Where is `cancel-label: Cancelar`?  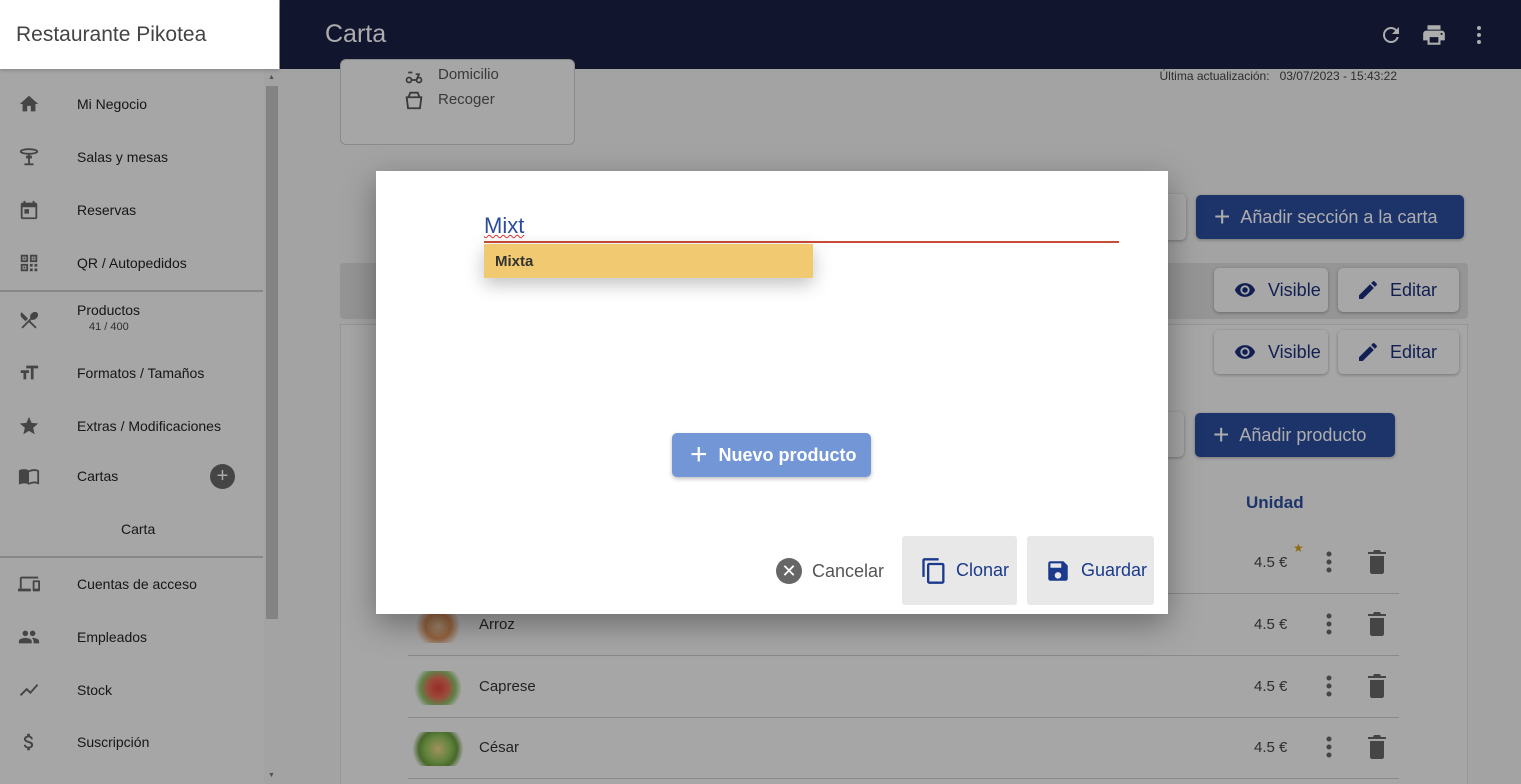 cancel-label: Cancelar is located at coordinates (848, 570).